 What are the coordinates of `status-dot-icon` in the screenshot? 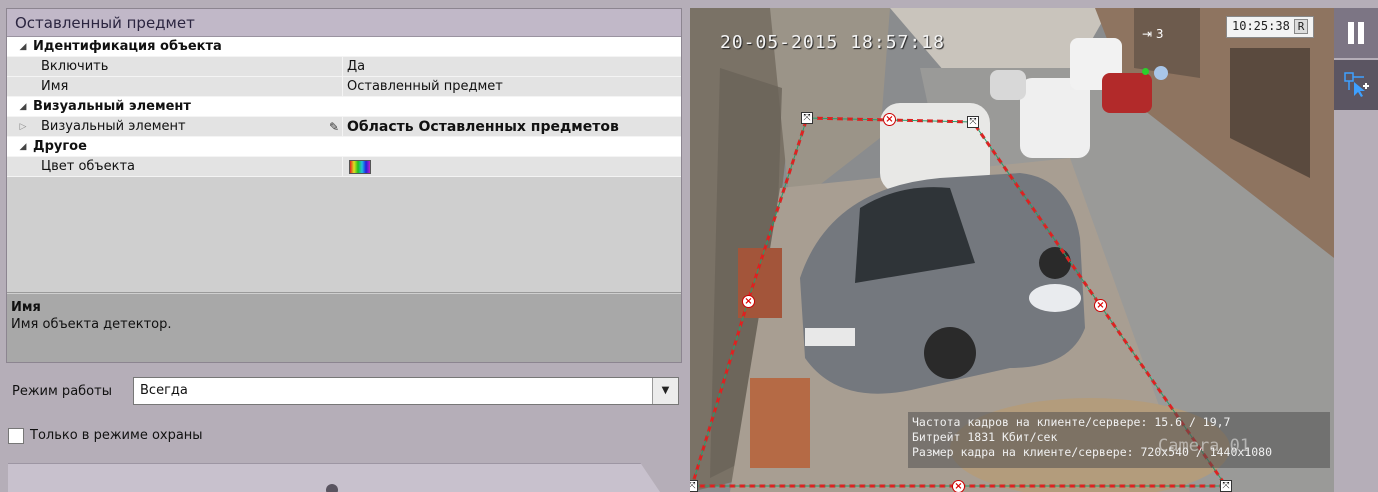 It's located at (1145, 71).